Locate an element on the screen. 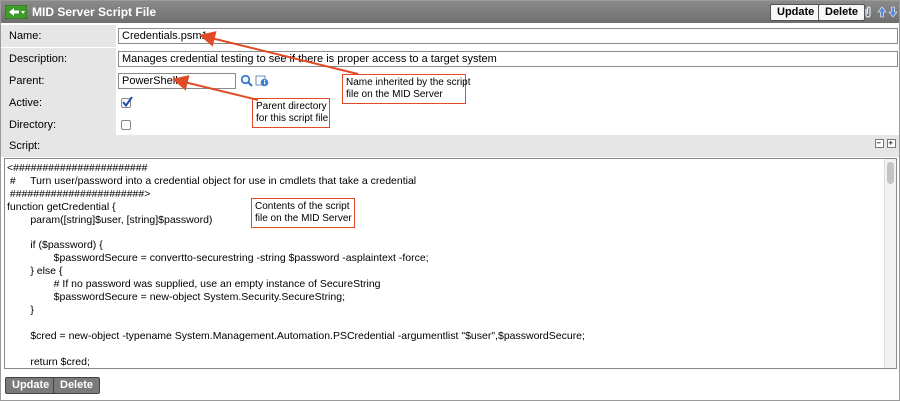  form-header: MID Server Script File Update Delete is located at coordinates (450, 12).